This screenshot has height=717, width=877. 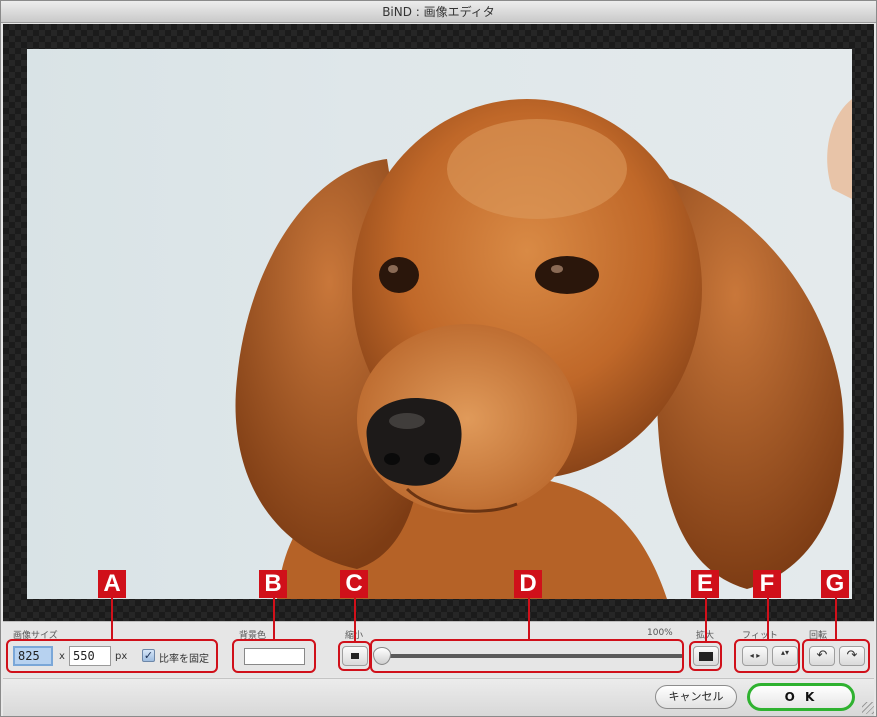 What do you see at coordinates (705, 656) in the screenshot?
I see `annotation-box-e` at bounding box center [705, 656].